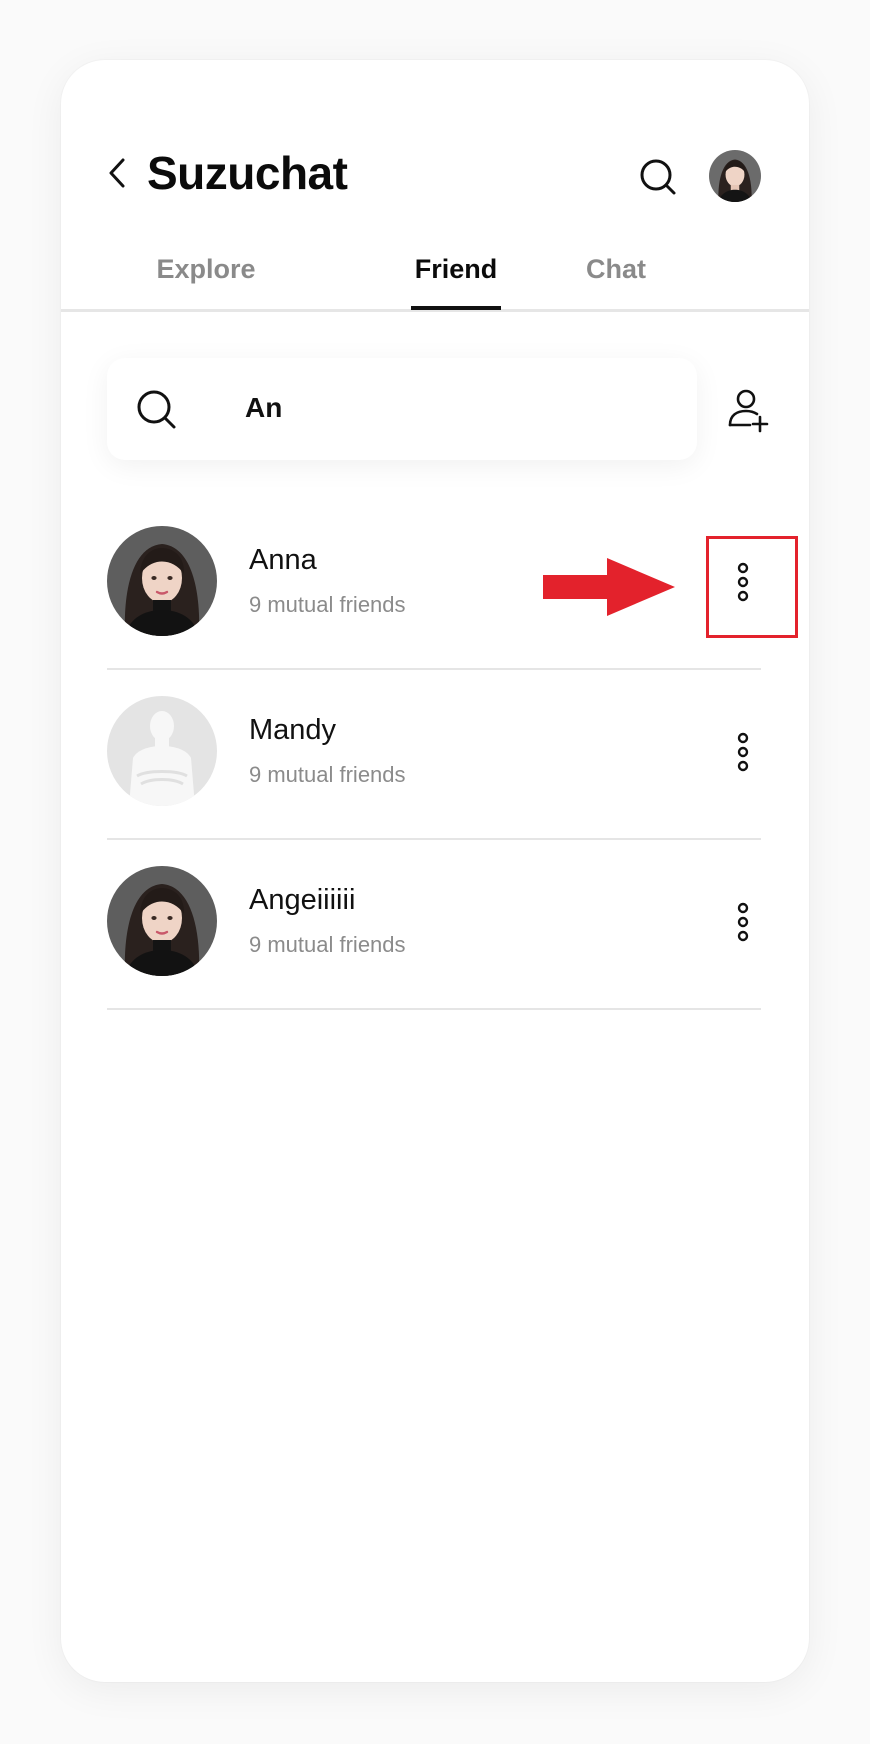  I want to click on active-tab-indicator, so click(456, 308).